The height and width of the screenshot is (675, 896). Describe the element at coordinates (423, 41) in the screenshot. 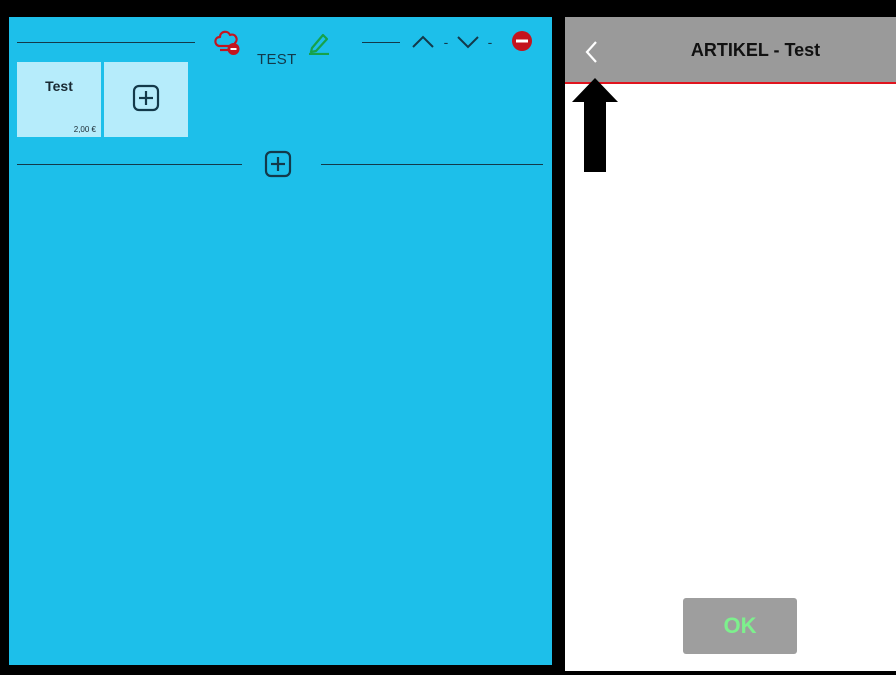

I see `chevron-up-icon` at that location.